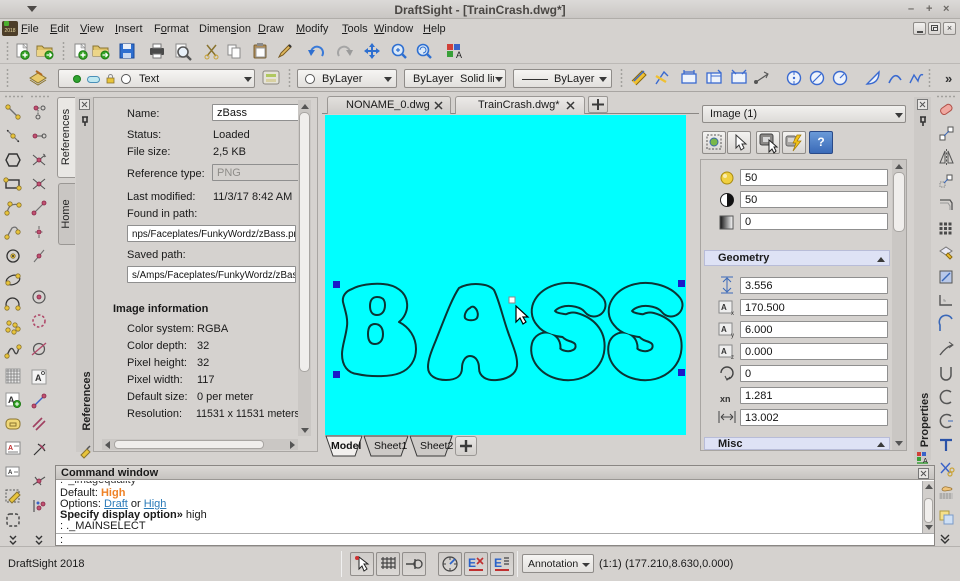  I want to click on svg-text: z, so click(732, 358).